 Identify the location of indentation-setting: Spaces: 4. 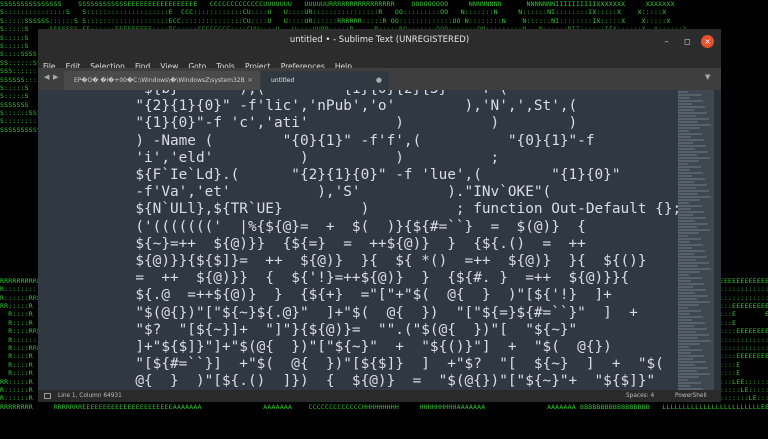
(640, 396).